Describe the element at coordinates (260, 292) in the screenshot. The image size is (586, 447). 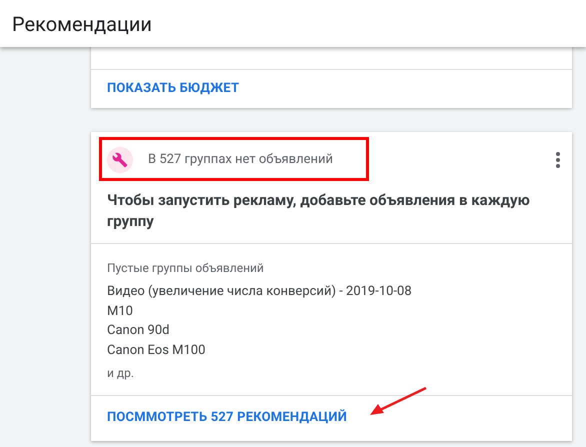
I see `ad-group-name: Видео (увеличение числа конверсий) - 2019-10-08` at that location.